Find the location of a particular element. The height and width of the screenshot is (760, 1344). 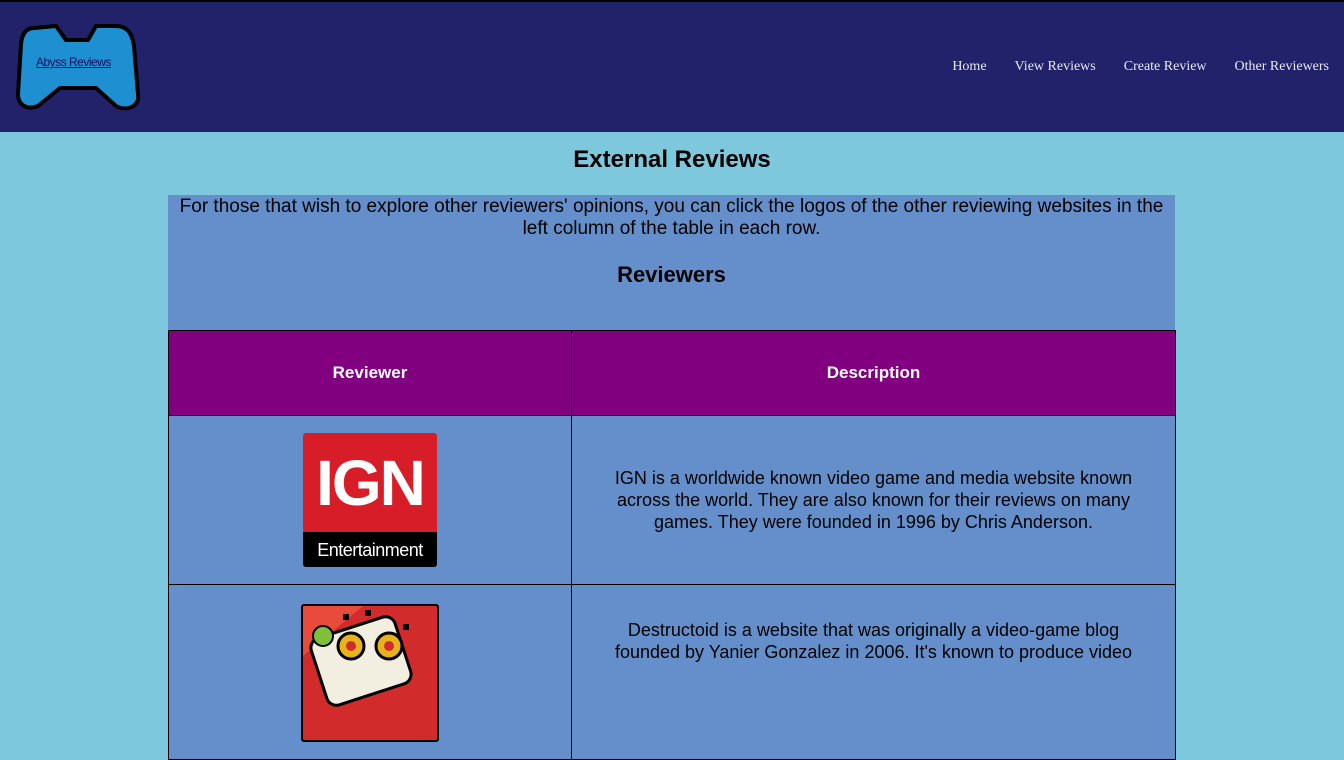

column-header-description: Description is located at coordinates (873, 373).